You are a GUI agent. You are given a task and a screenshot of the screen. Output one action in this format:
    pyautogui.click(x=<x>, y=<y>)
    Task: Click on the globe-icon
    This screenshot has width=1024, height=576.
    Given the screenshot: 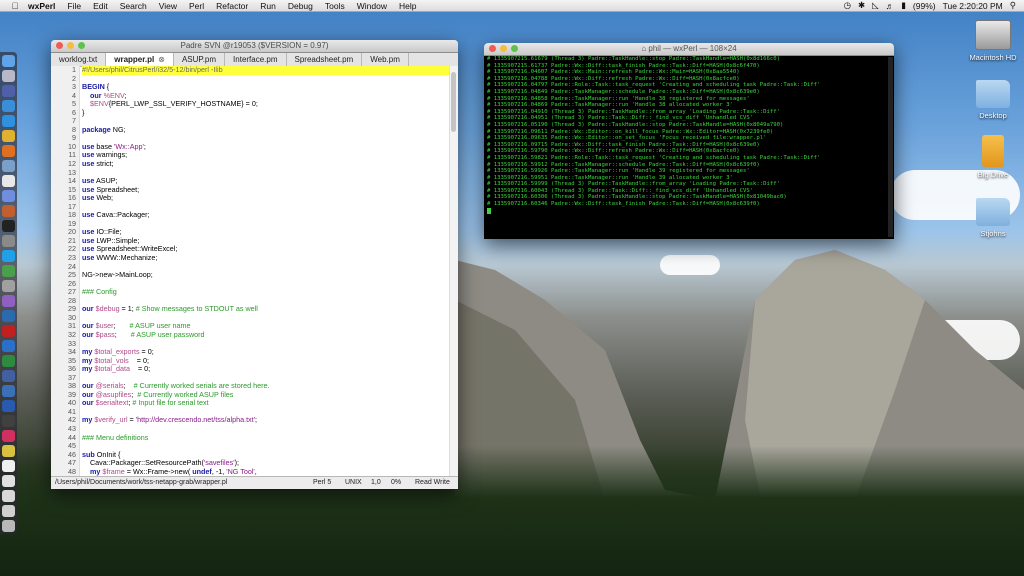 What is the action you would take?
    pyautogui.click(x=8, y=391)
    